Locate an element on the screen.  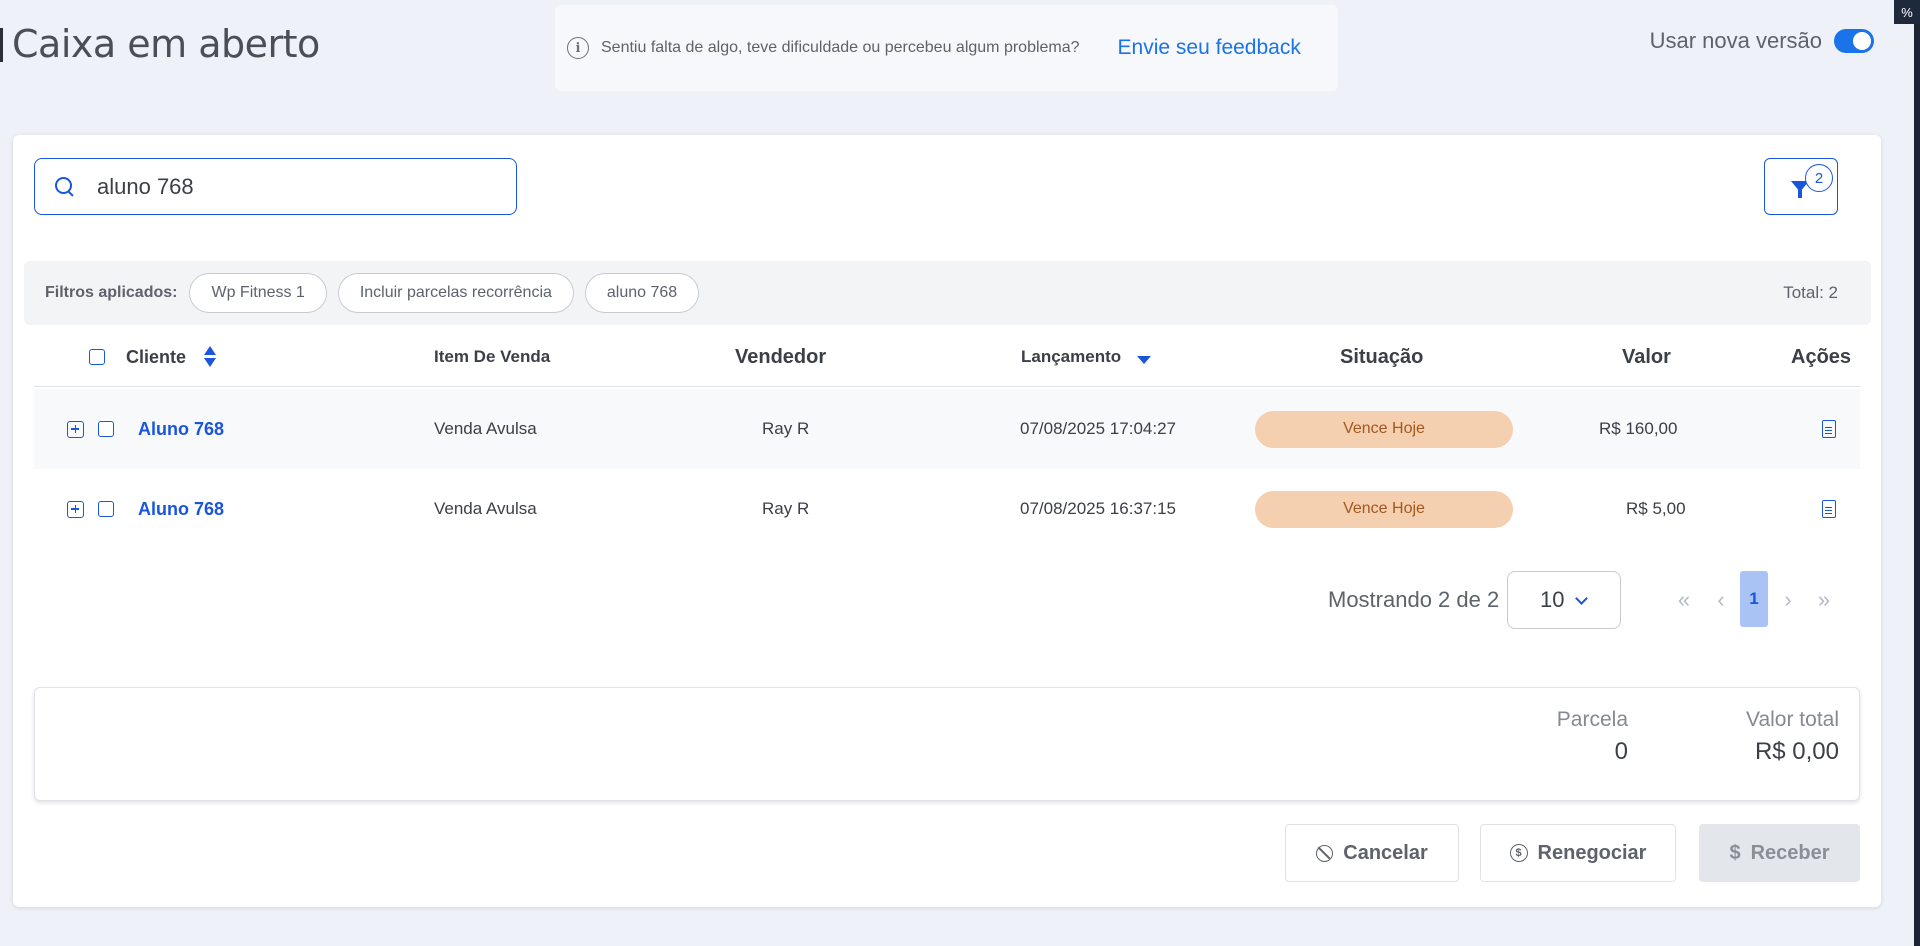
search-input is located at coordinates (287, 186).